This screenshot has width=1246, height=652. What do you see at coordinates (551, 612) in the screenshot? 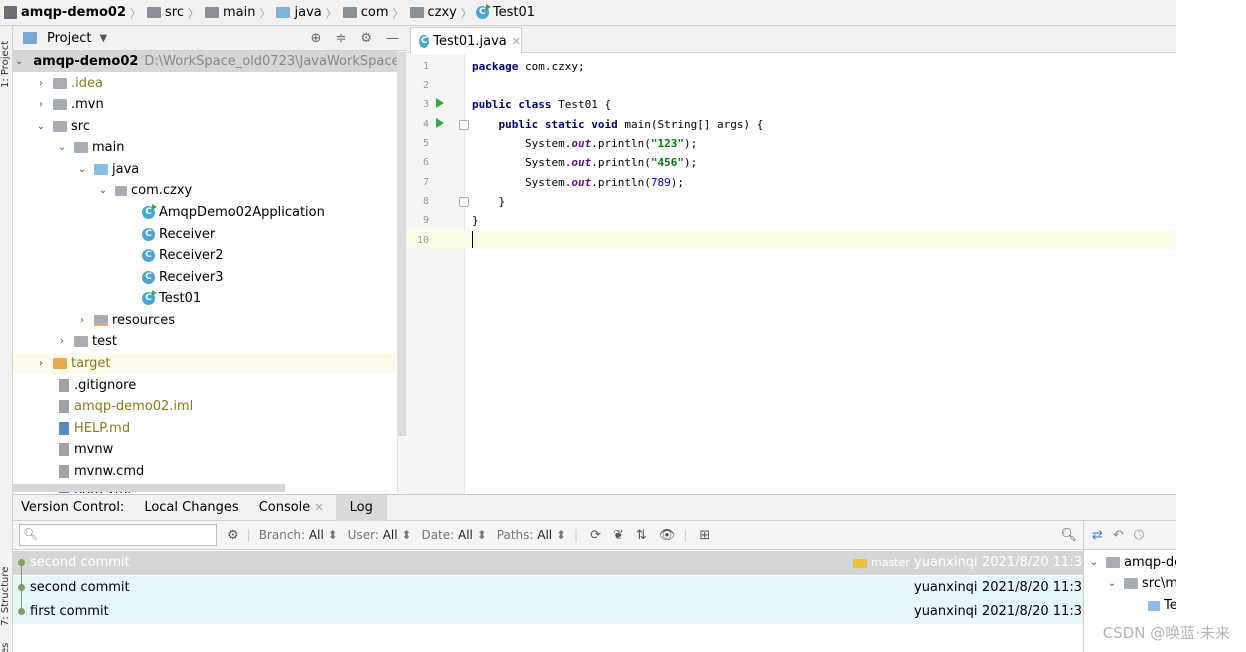
I see `commit-row: first commit yuanxinqi 2021/8/20 11:30` at bounding box center [551, 612].